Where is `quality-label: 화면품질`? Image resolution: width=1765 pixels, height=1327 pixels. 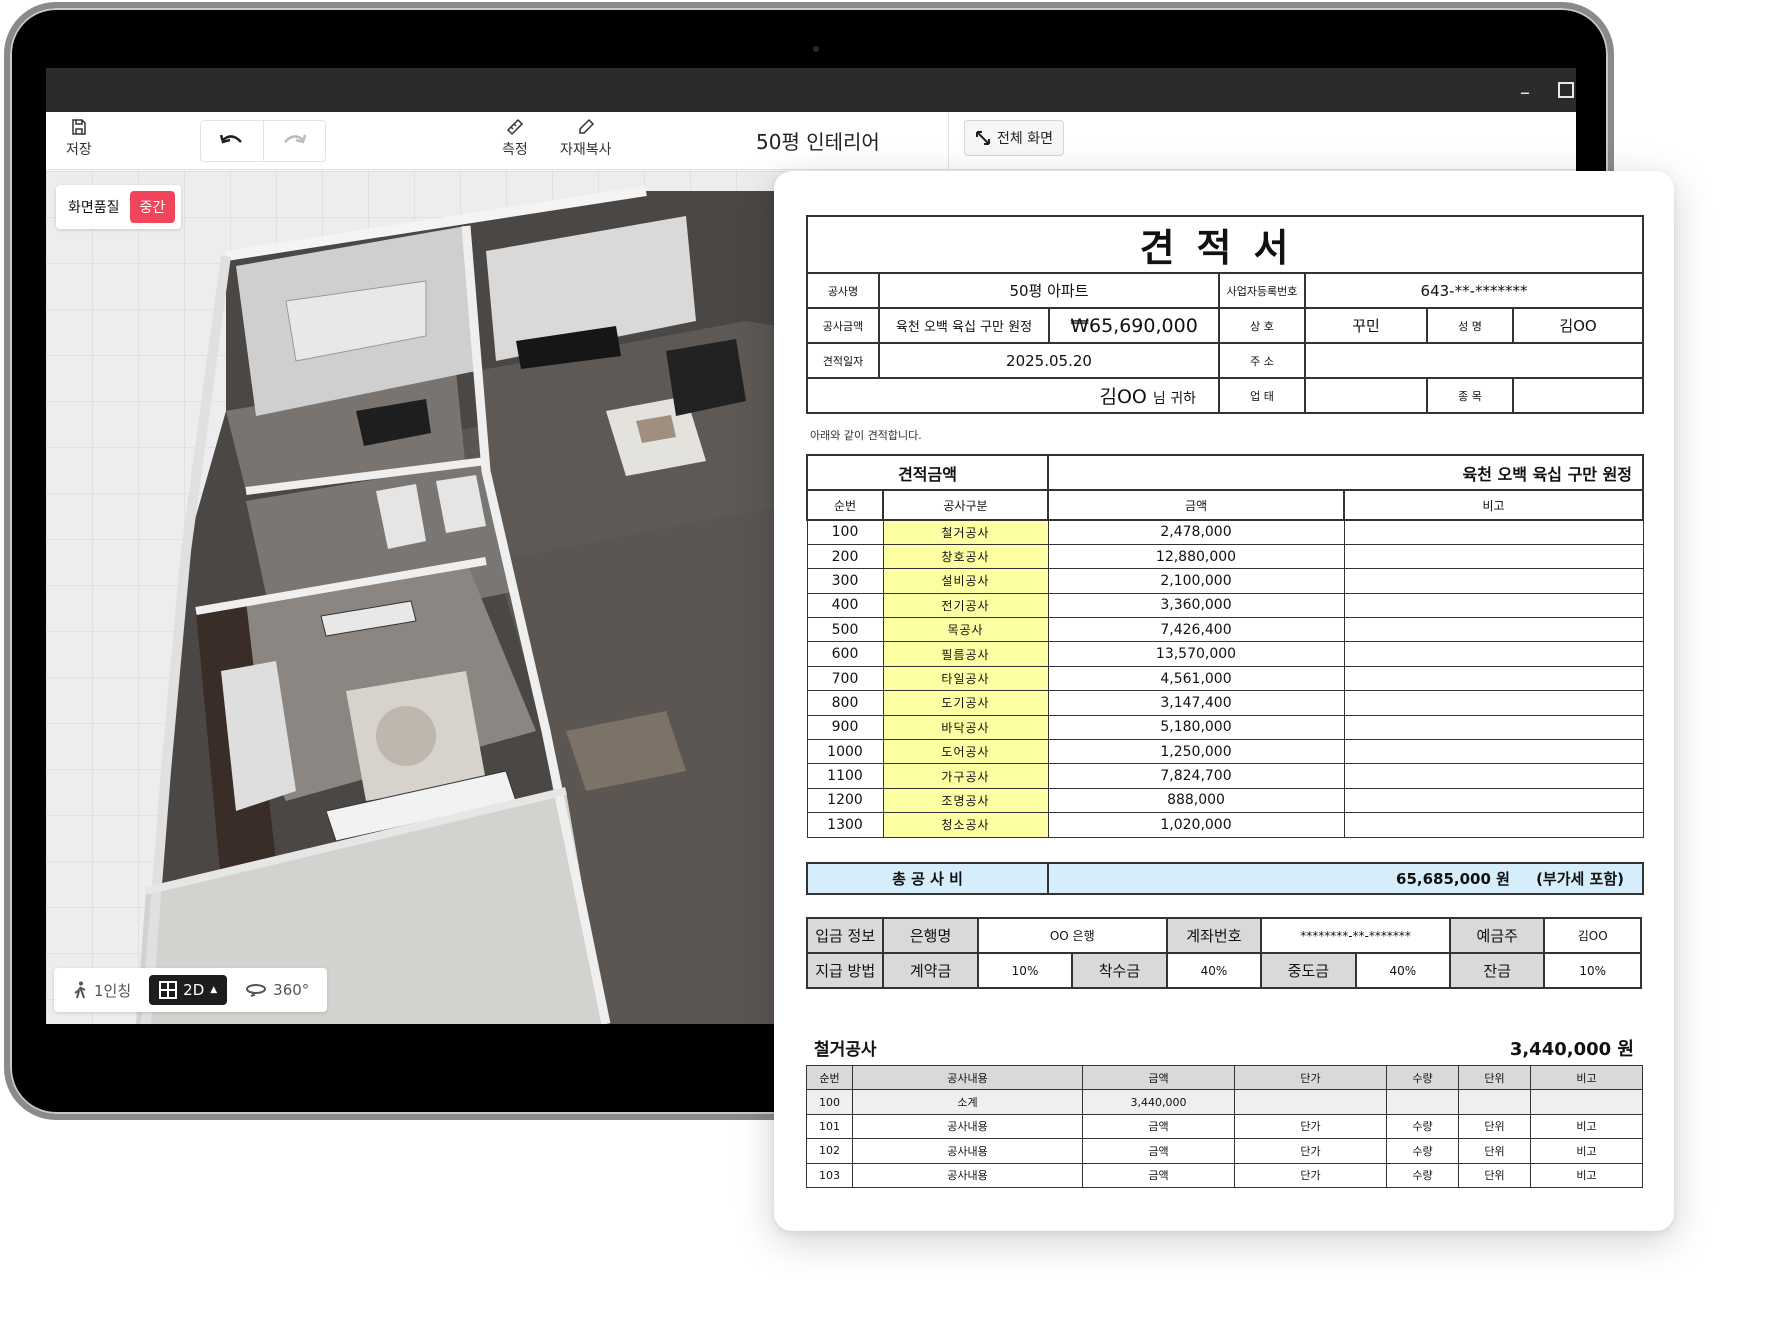
quality-label: 화면품질 is located at coordinates (94, 208).